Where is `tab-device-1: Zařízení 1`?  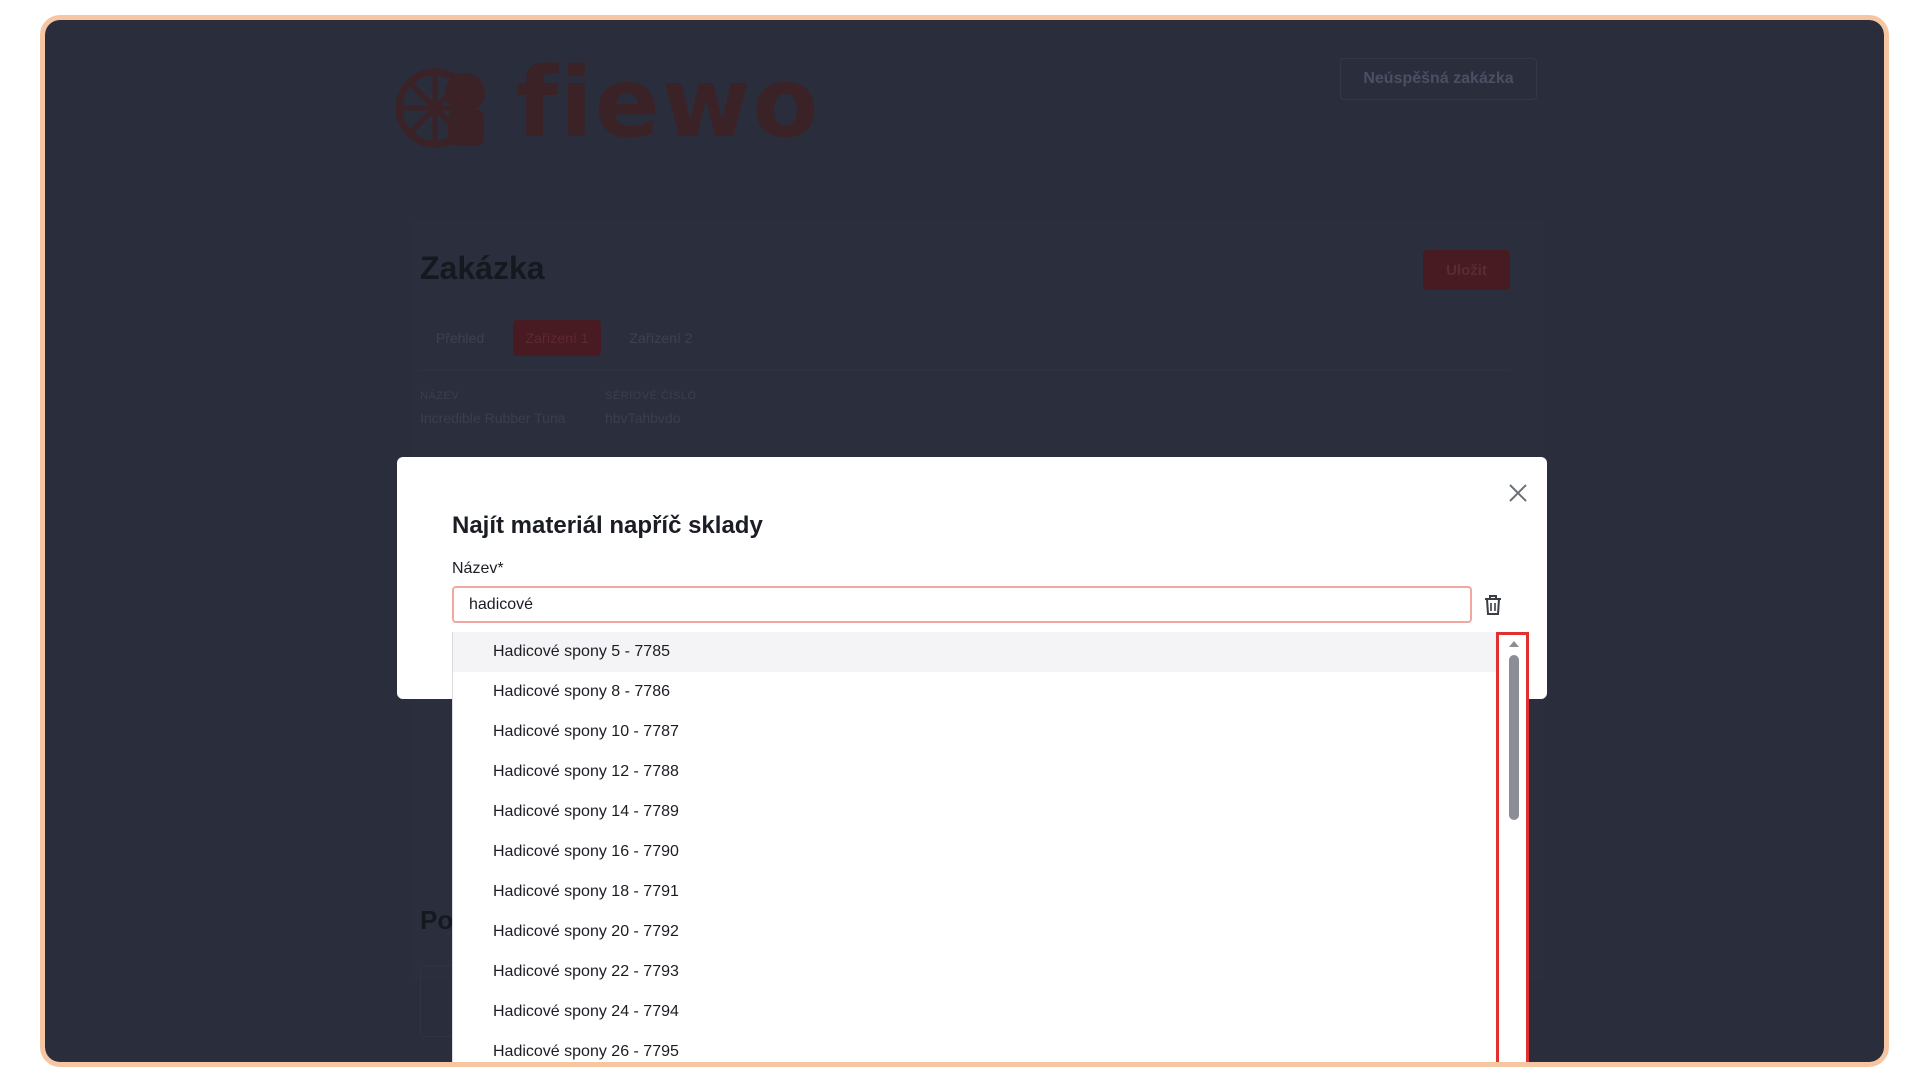
tab-device-1: Zařízení 1 is located at coordinates (557, 338).